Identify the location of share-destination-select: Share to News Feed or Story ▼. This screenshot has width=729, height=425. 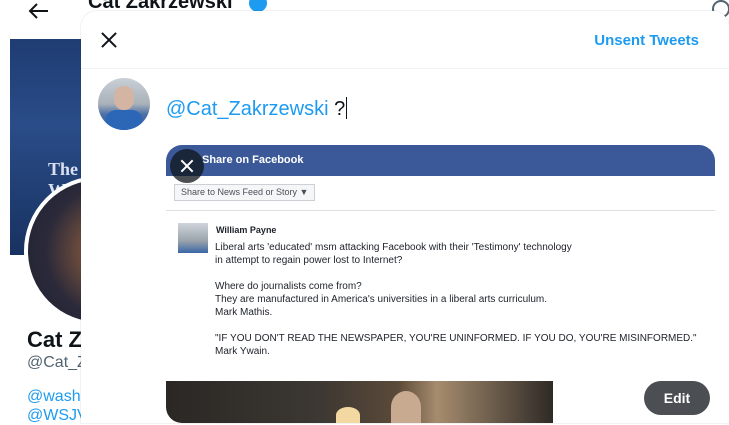
(245, 192).